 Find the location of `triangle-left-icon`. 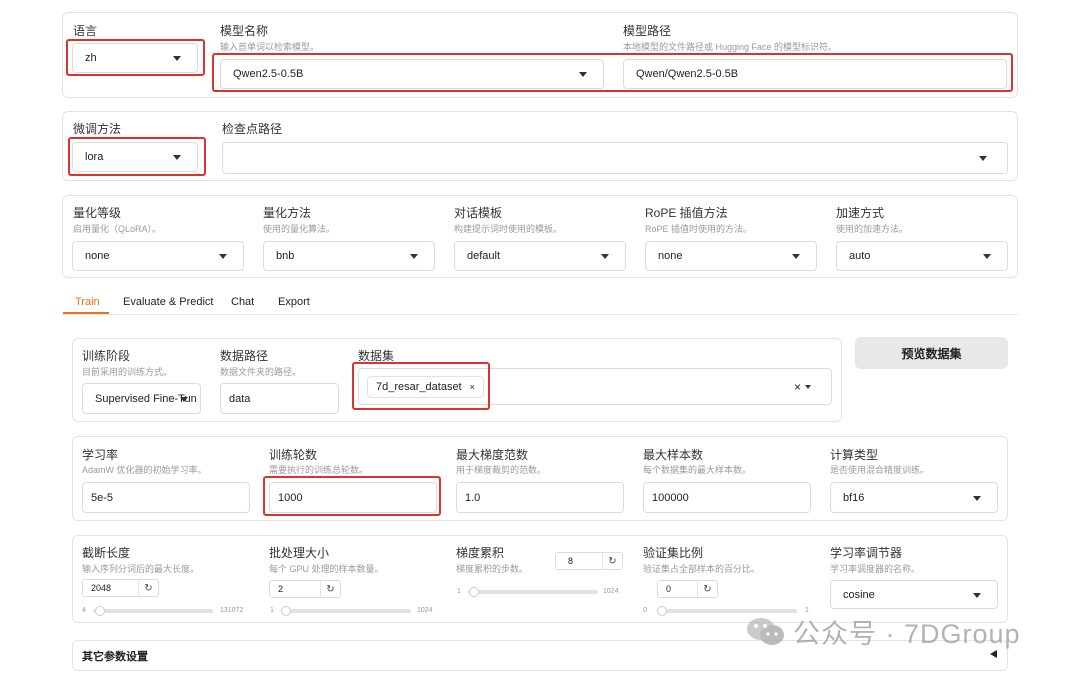

triangle-left-icon is located at coordinates (993, 654).